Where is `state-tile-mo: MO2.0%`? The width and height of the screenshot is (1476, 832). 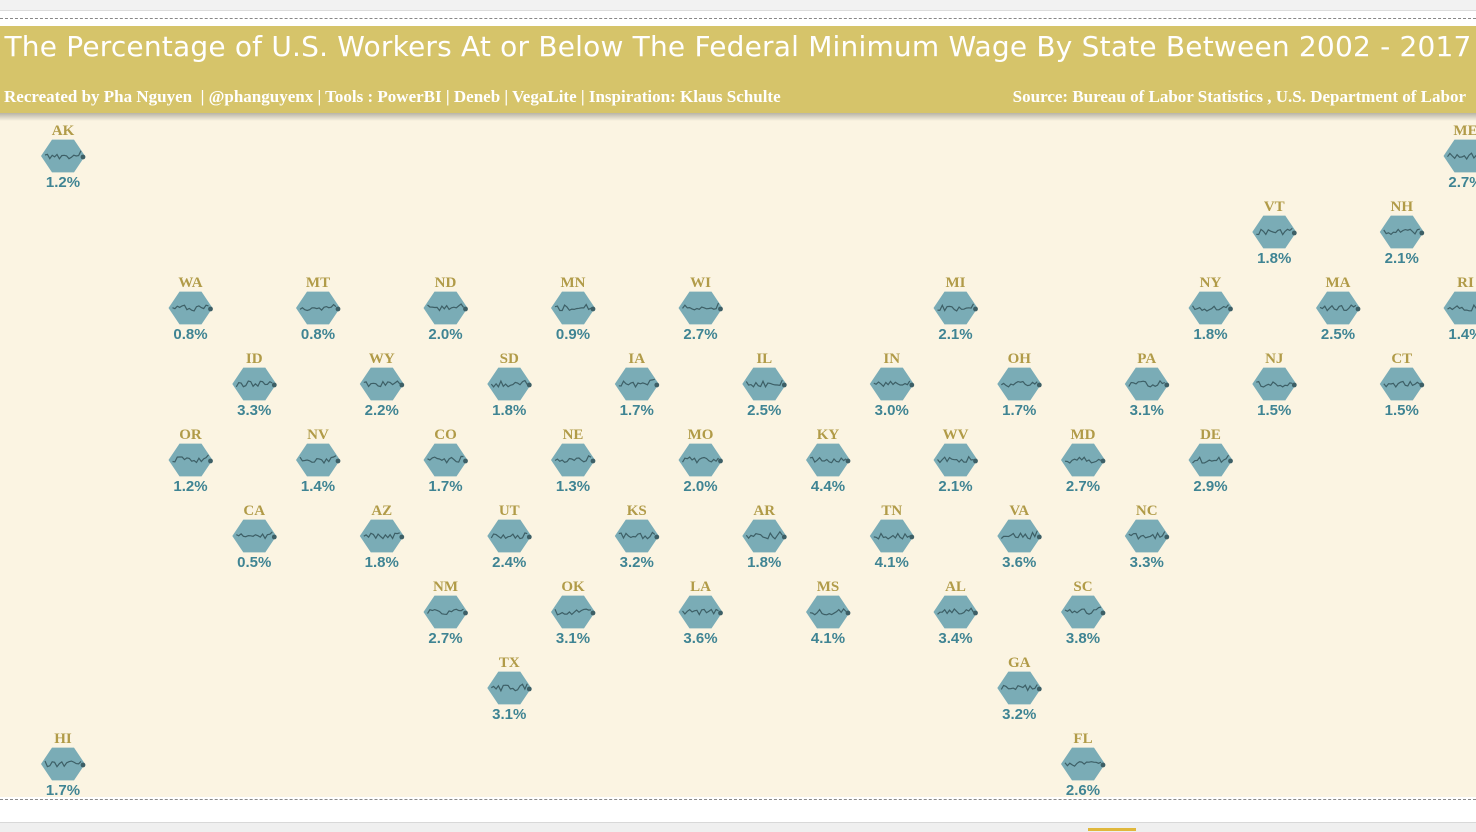 state-tile-mo: MO2.0% is located at coordinates (701, 461).